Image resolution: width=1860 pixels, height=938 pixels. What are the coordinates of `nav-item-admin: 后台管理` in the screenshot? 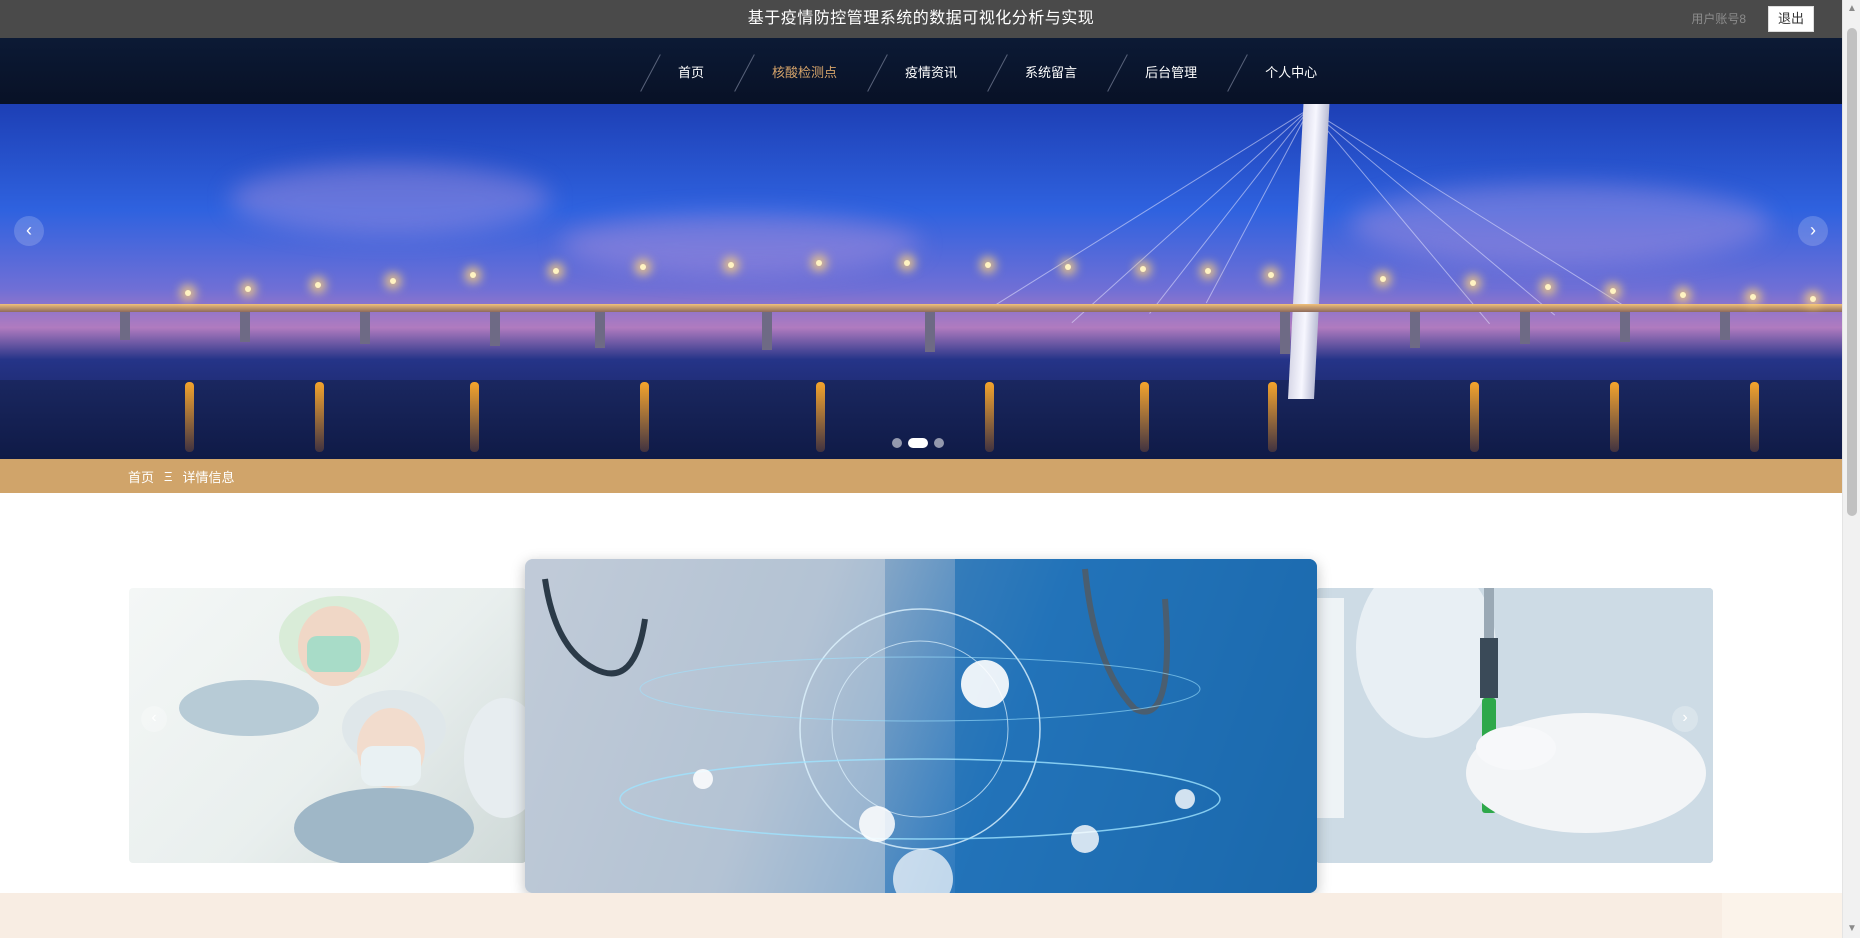 It's located at (1163, 71).